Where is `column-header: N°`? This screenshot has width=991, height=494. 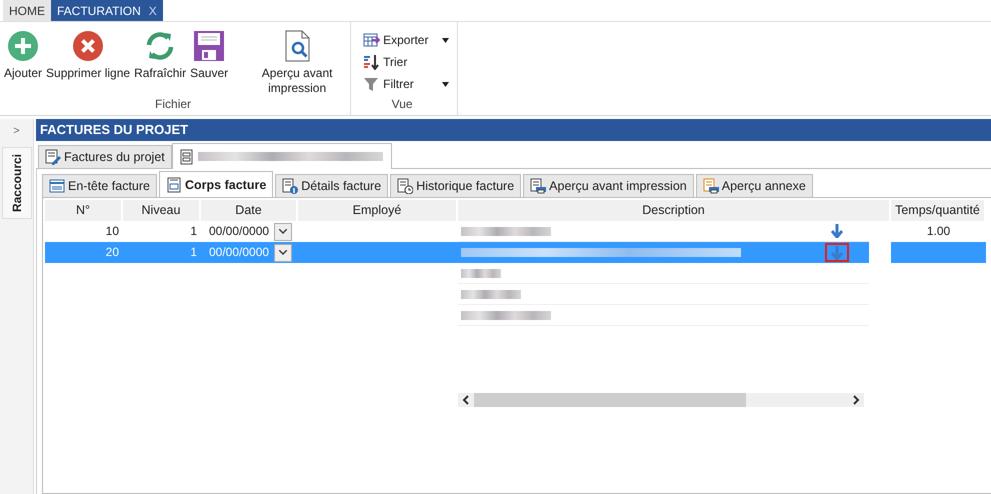 column-header: N° is located at coordinates (83, 210).